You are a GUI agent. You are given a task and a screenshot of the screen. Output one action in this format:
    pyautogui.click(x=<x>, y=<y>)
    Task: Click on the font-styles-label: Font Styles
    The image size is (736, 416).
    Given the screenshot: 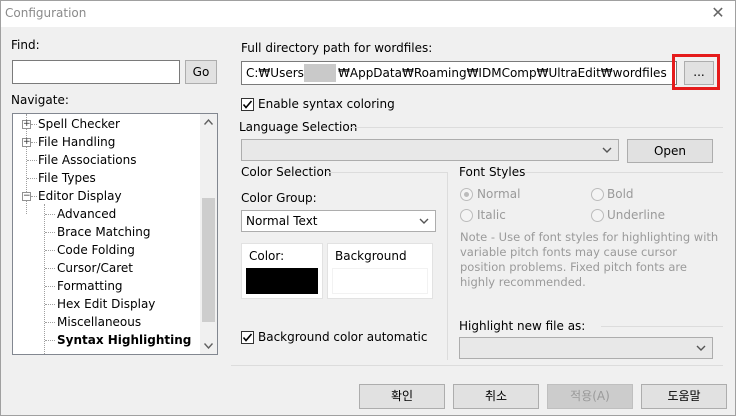 What is the action you would take?
    pyautogui.click(x=492, y=172)
    